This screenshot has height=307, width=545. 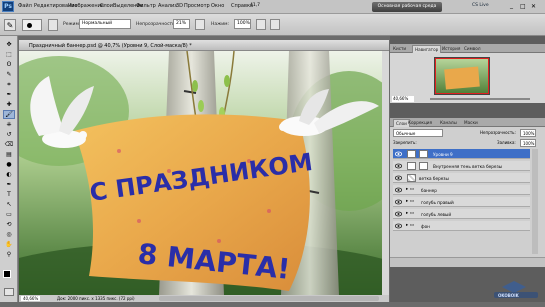 What do you see at coordinates (53, 25) in the screenshot?
I see `brush-panel-icon` at bounding box center [53, 25].